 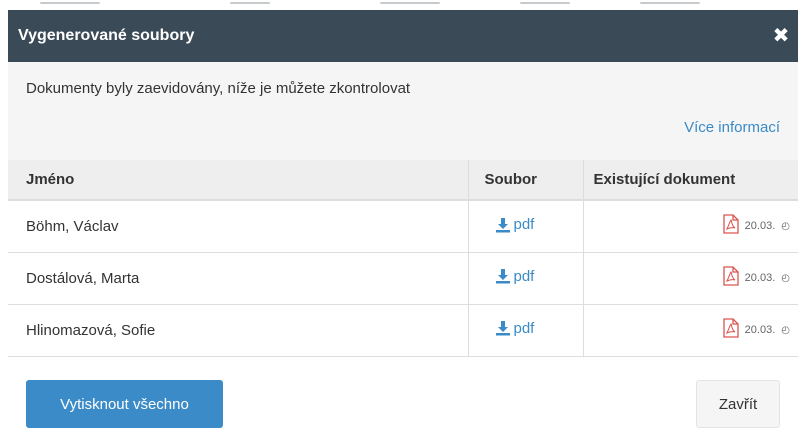 I want to click on table-row: Dostálová, Marta pdf 20.03. ◴, so click(x=403, y=278).